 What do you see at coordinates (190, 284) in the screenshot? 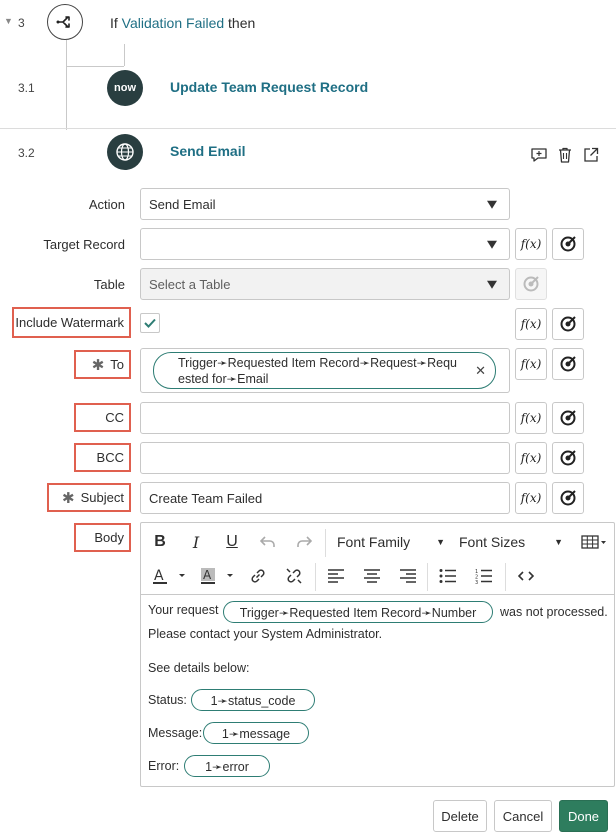
I see `table-placeholder: Select a Table` at bounding box center [190, 284].